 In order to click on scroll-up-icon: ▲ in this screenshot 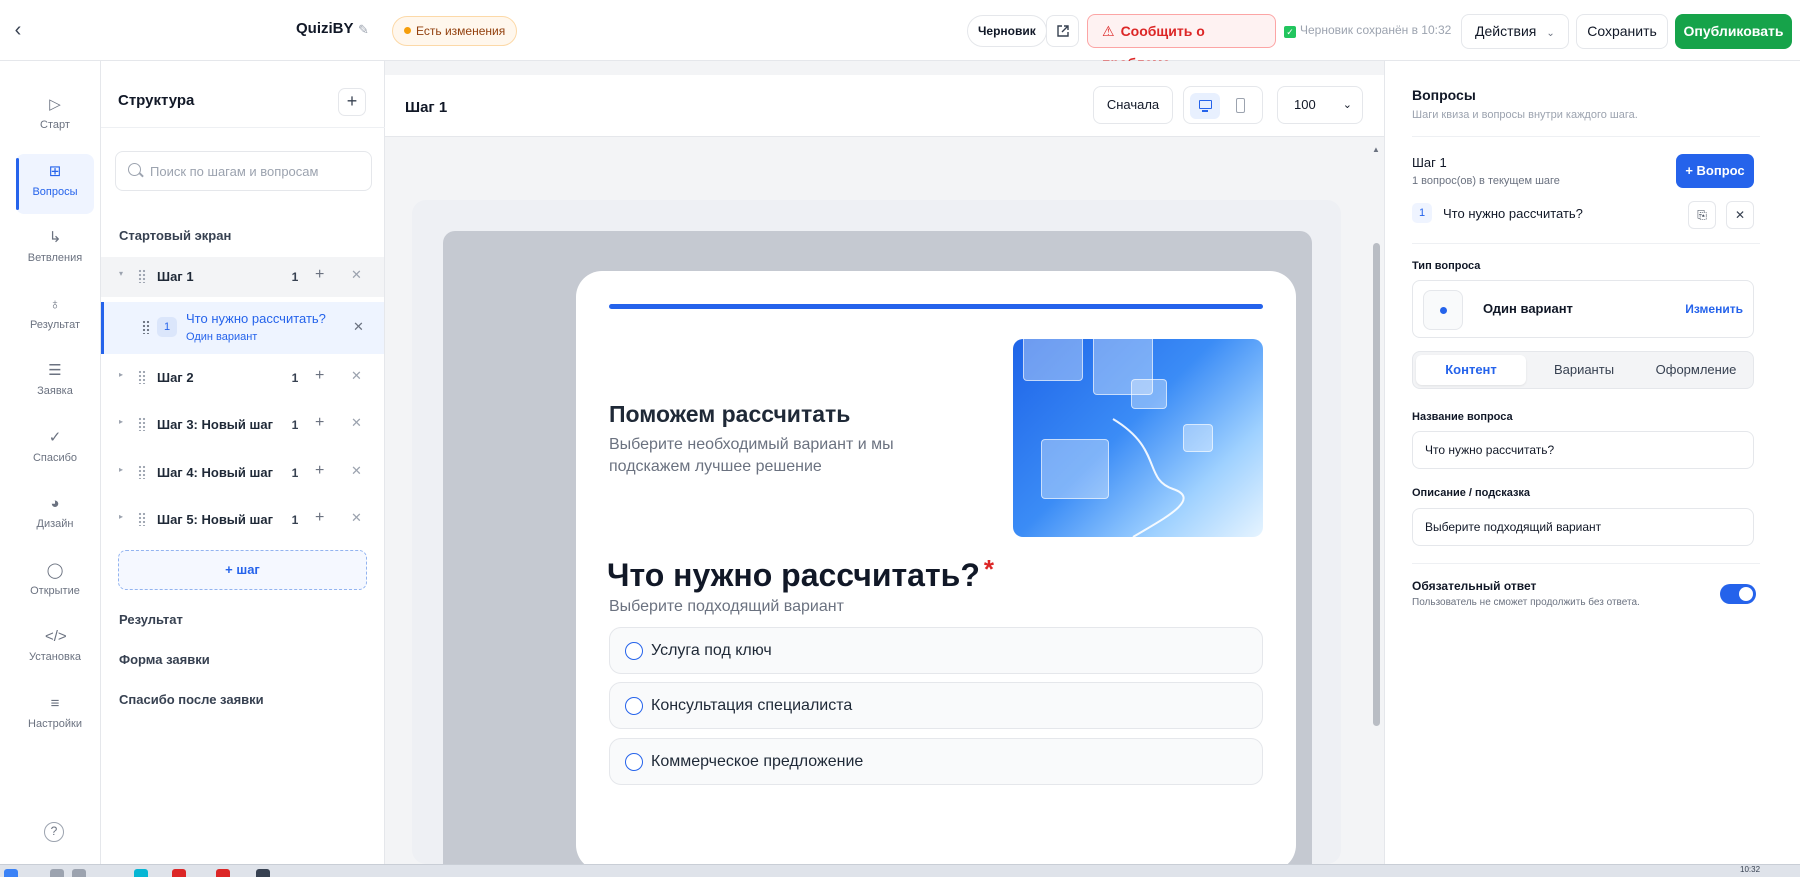, I will do `click(1376, 149)`.